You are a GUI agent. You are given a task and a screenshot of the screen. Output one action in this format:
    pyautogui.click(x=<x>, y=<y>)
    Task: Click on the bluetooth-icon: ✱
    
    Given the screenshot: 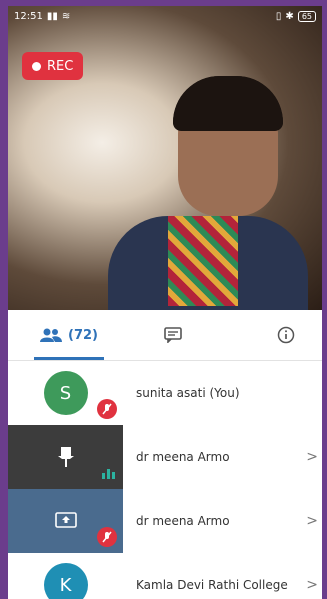 What is the action you would take?
    pyautogui.click(x=289, y=16)
    